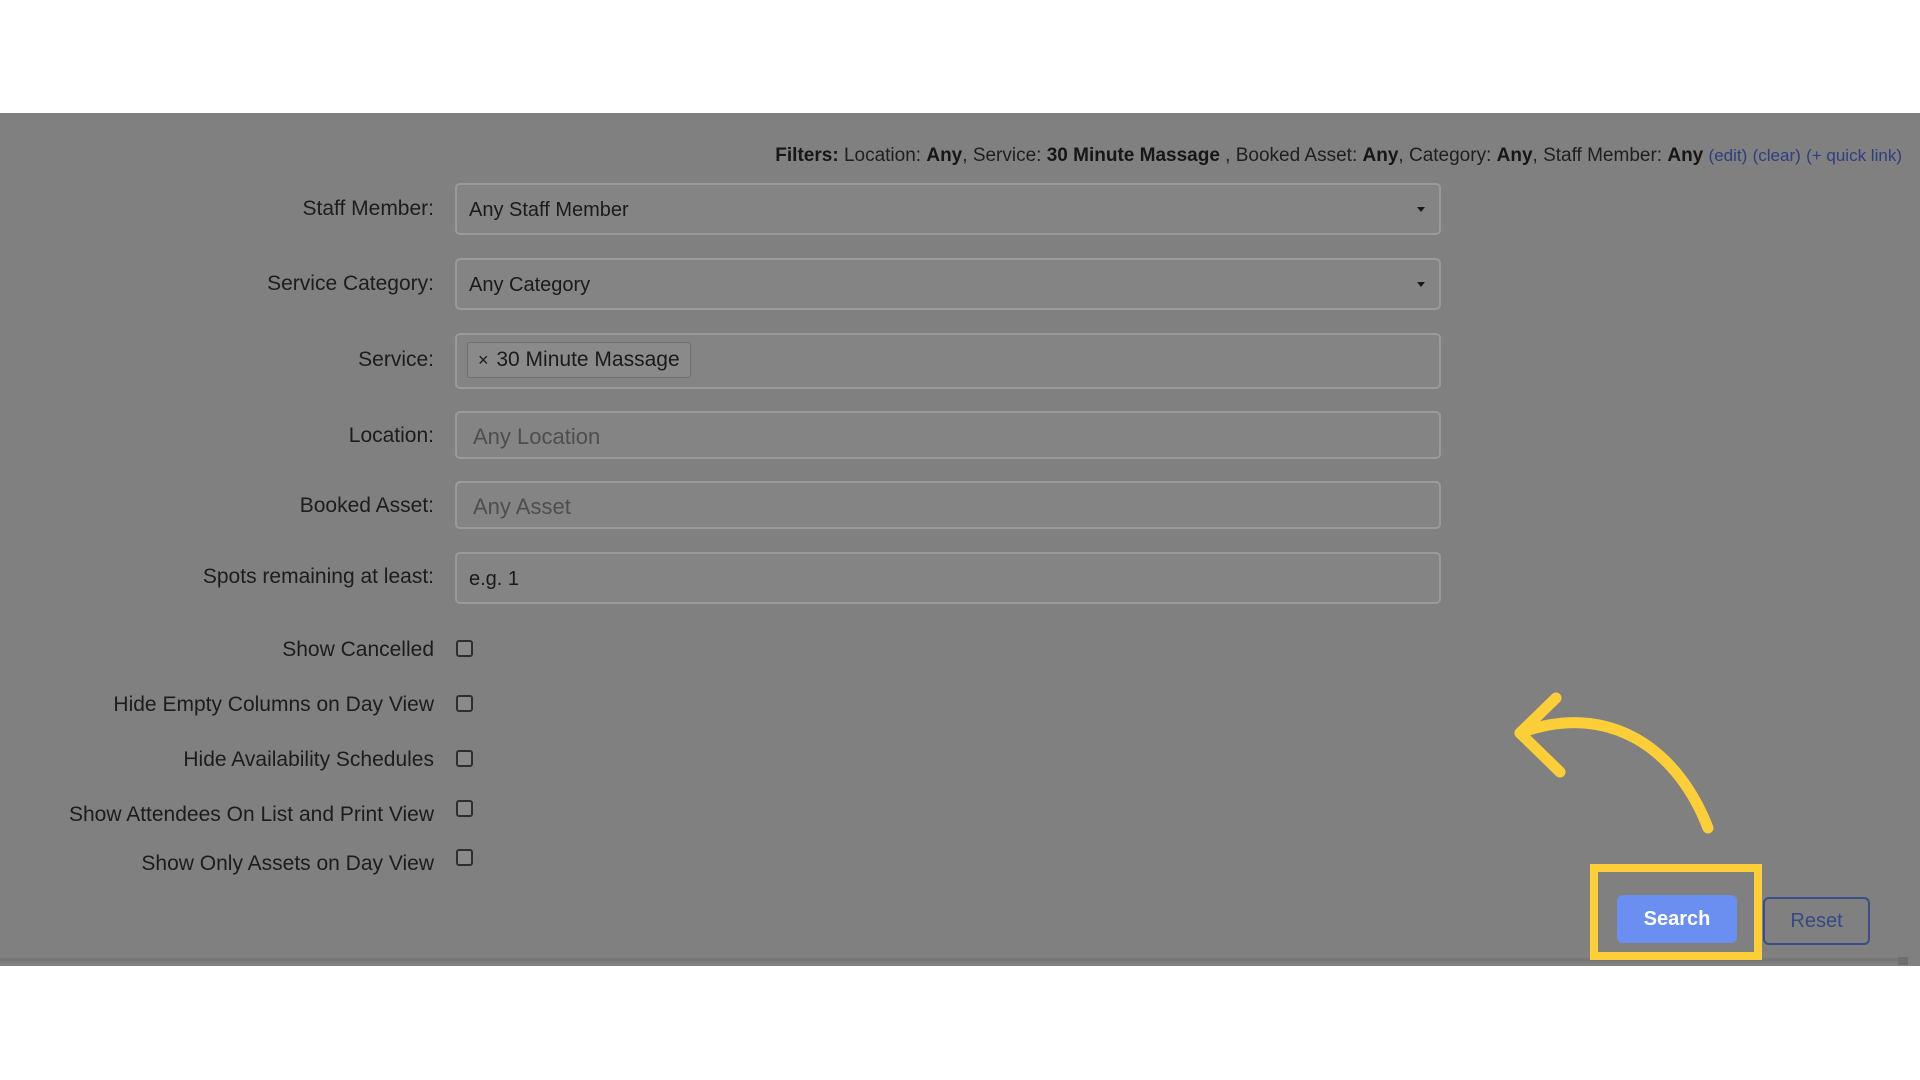 This screenshot has width=1920, height=1080. I want to click on reset-button: Reset, so click(1816, 921).